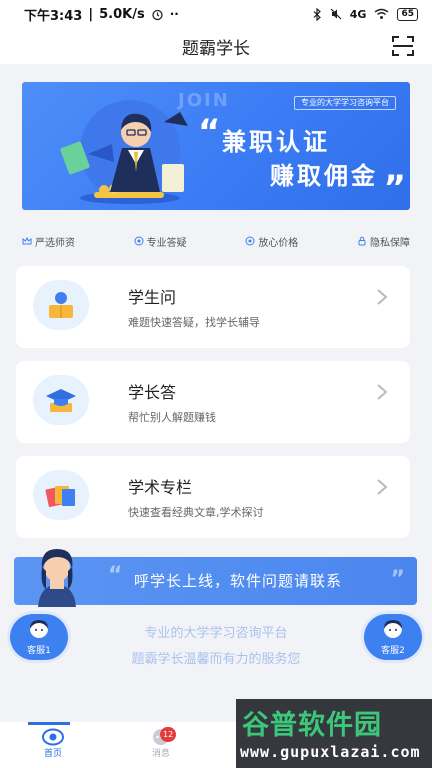  Describe the element at coordinates (160, 754) in the screenshot. I see `tab-messages-label: 消息` at that location.